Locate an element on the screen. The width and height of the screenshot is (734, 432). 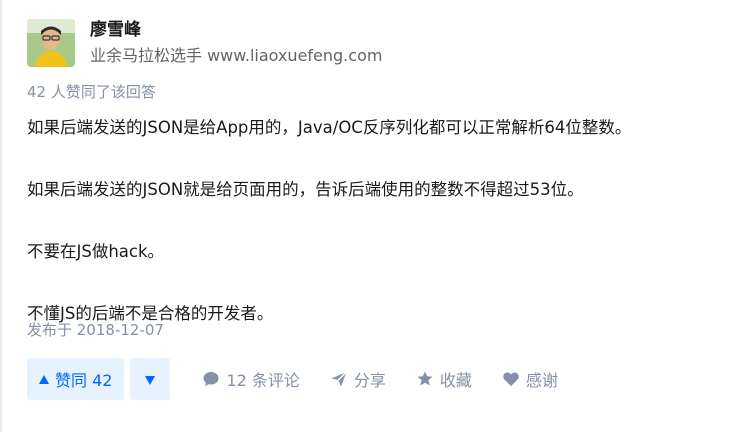
left-divider is located at coordinates (1, 216).